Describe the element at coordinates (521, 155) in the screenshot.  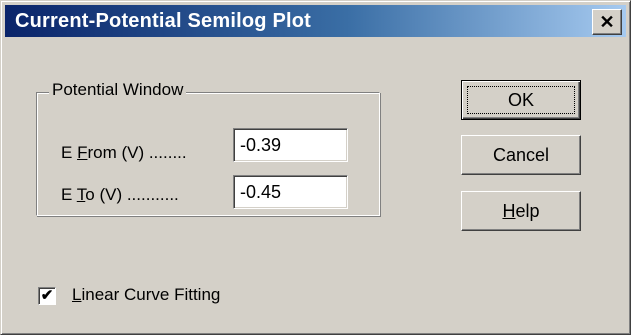
I see `cancel-button: Cancel` at that location.